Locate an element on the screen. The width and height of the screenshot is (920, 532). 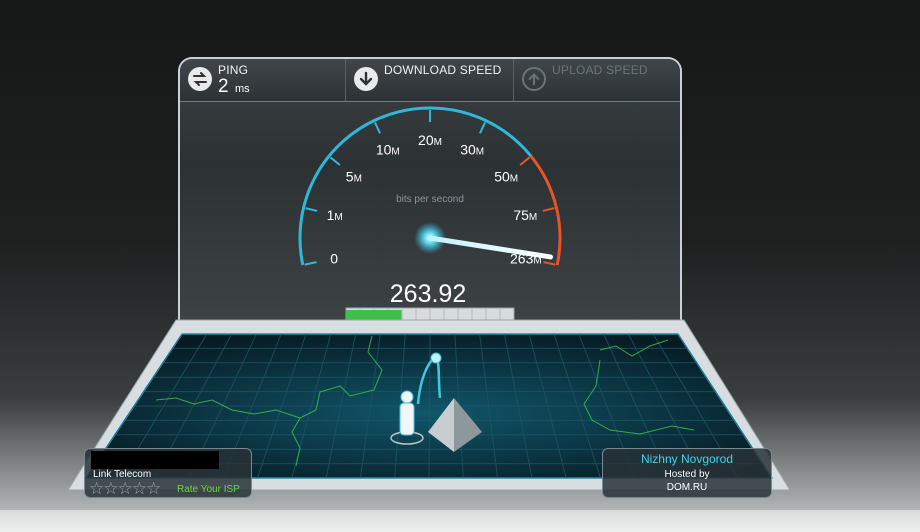
rating-stars: ☆☆☆☆☆ is located at coordinates (125, 489).